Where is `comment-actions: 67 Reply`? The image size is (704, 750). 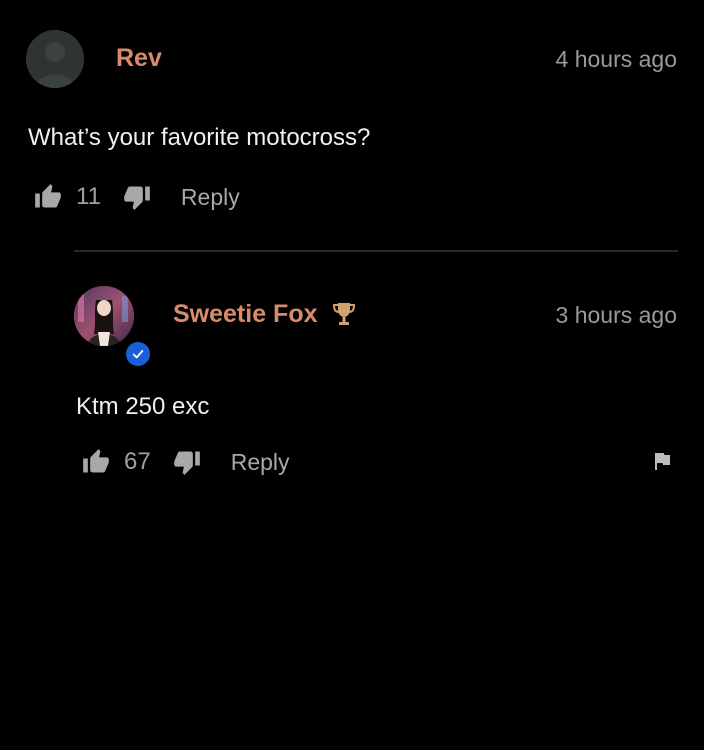
comment-actions: 67 Reply is located at coordinates (186, 462).